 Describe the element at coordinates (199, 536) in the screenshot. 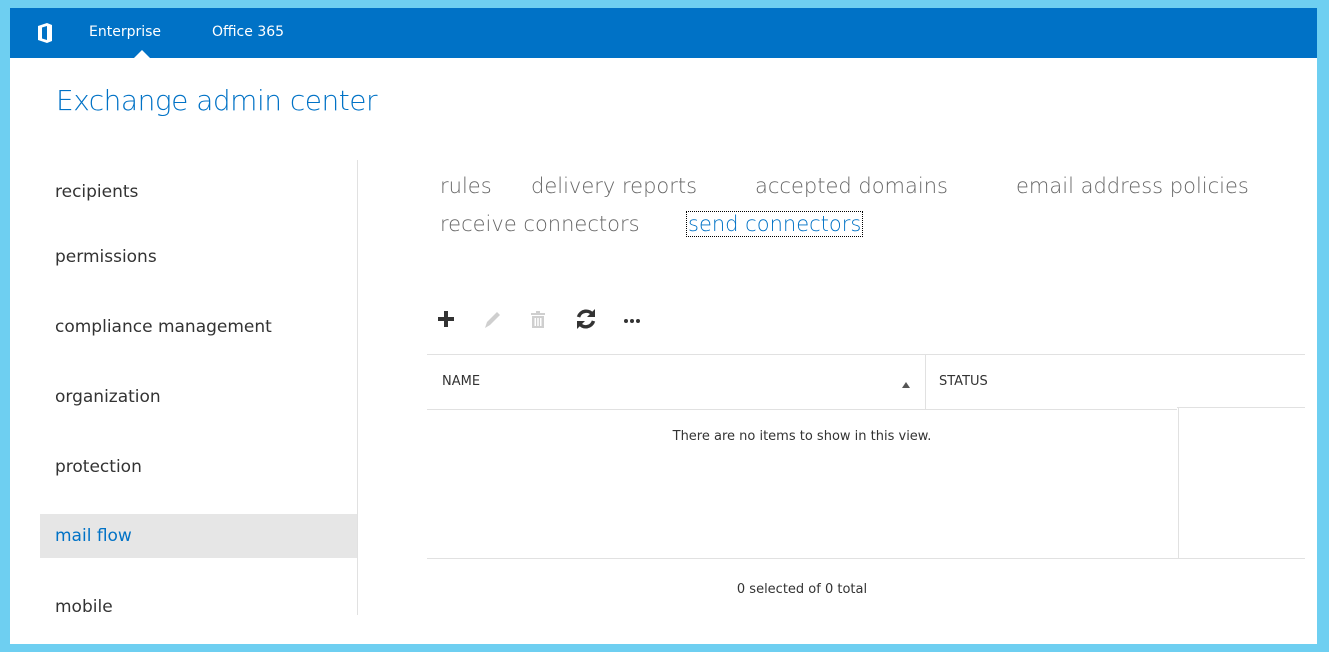

I see `leftnav-item-mail-flow: mail flow` at that location.